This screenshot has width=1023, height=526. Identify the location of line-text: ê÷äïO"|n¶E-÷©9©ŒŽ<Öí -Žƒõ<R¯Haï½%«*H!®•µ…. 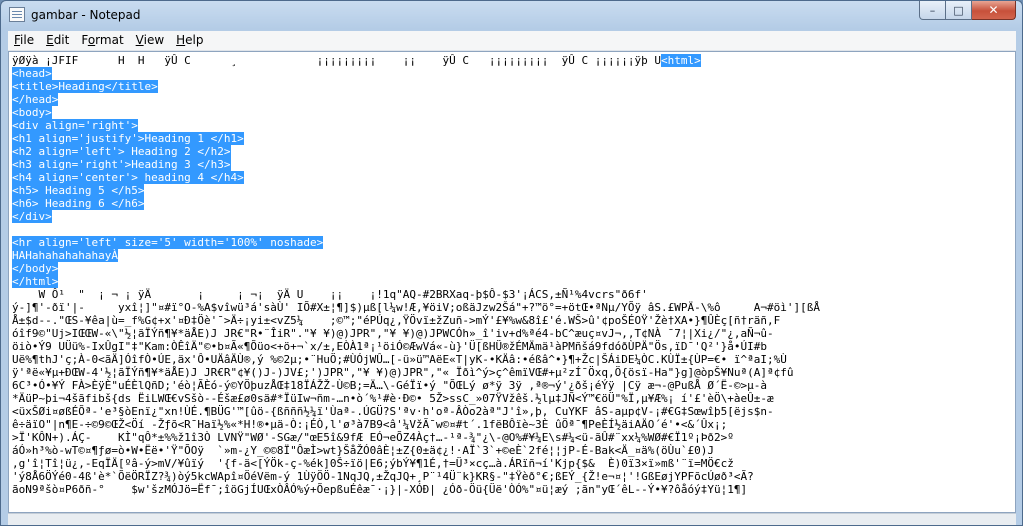
(370, 424).